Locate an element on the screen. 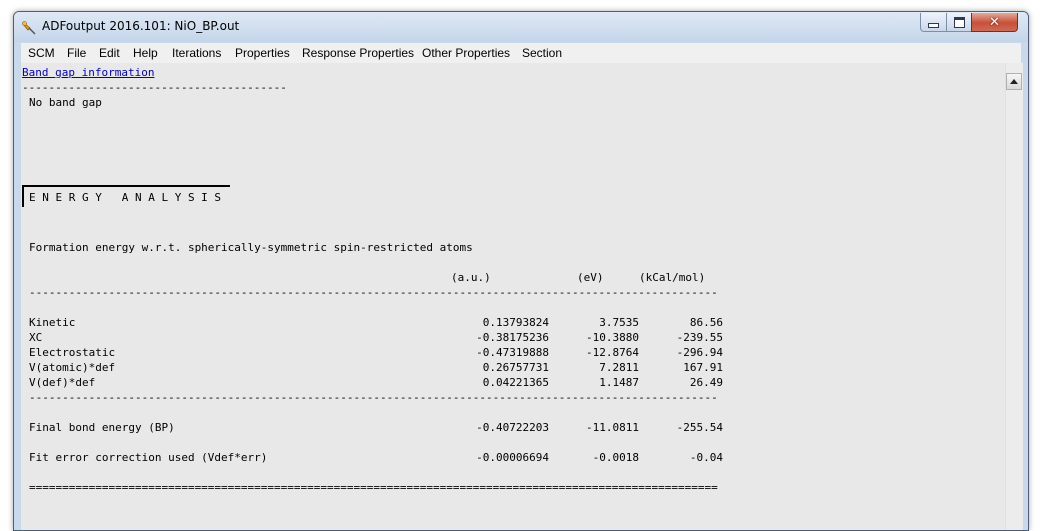 This screenshot has height=531, width=1046. header-ev: (eV) is located at coordinates (590, 277).